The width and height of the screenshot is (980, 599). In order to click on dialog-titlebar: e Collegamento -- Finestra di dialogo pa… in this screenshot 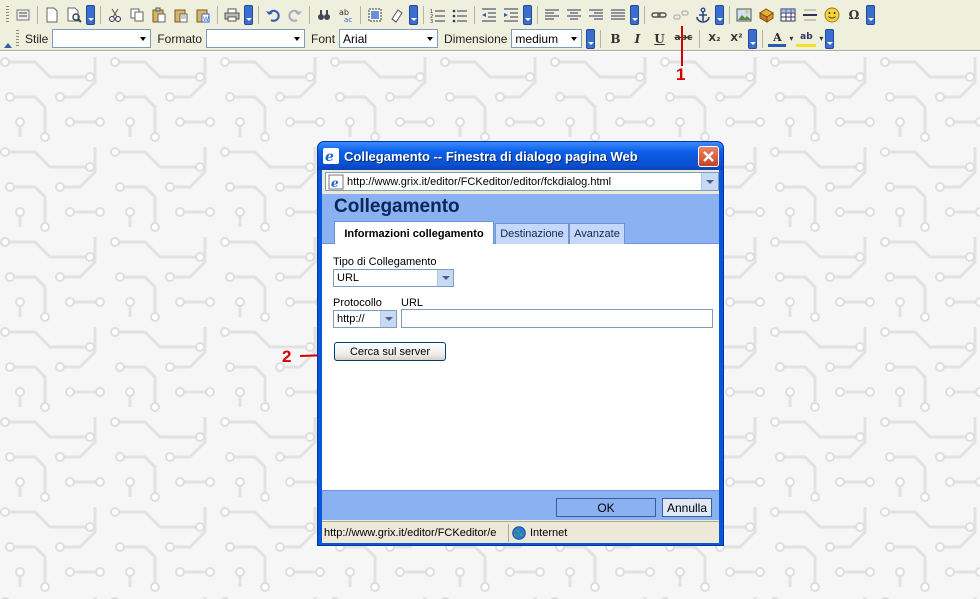, I will do `click(520, 156)`.